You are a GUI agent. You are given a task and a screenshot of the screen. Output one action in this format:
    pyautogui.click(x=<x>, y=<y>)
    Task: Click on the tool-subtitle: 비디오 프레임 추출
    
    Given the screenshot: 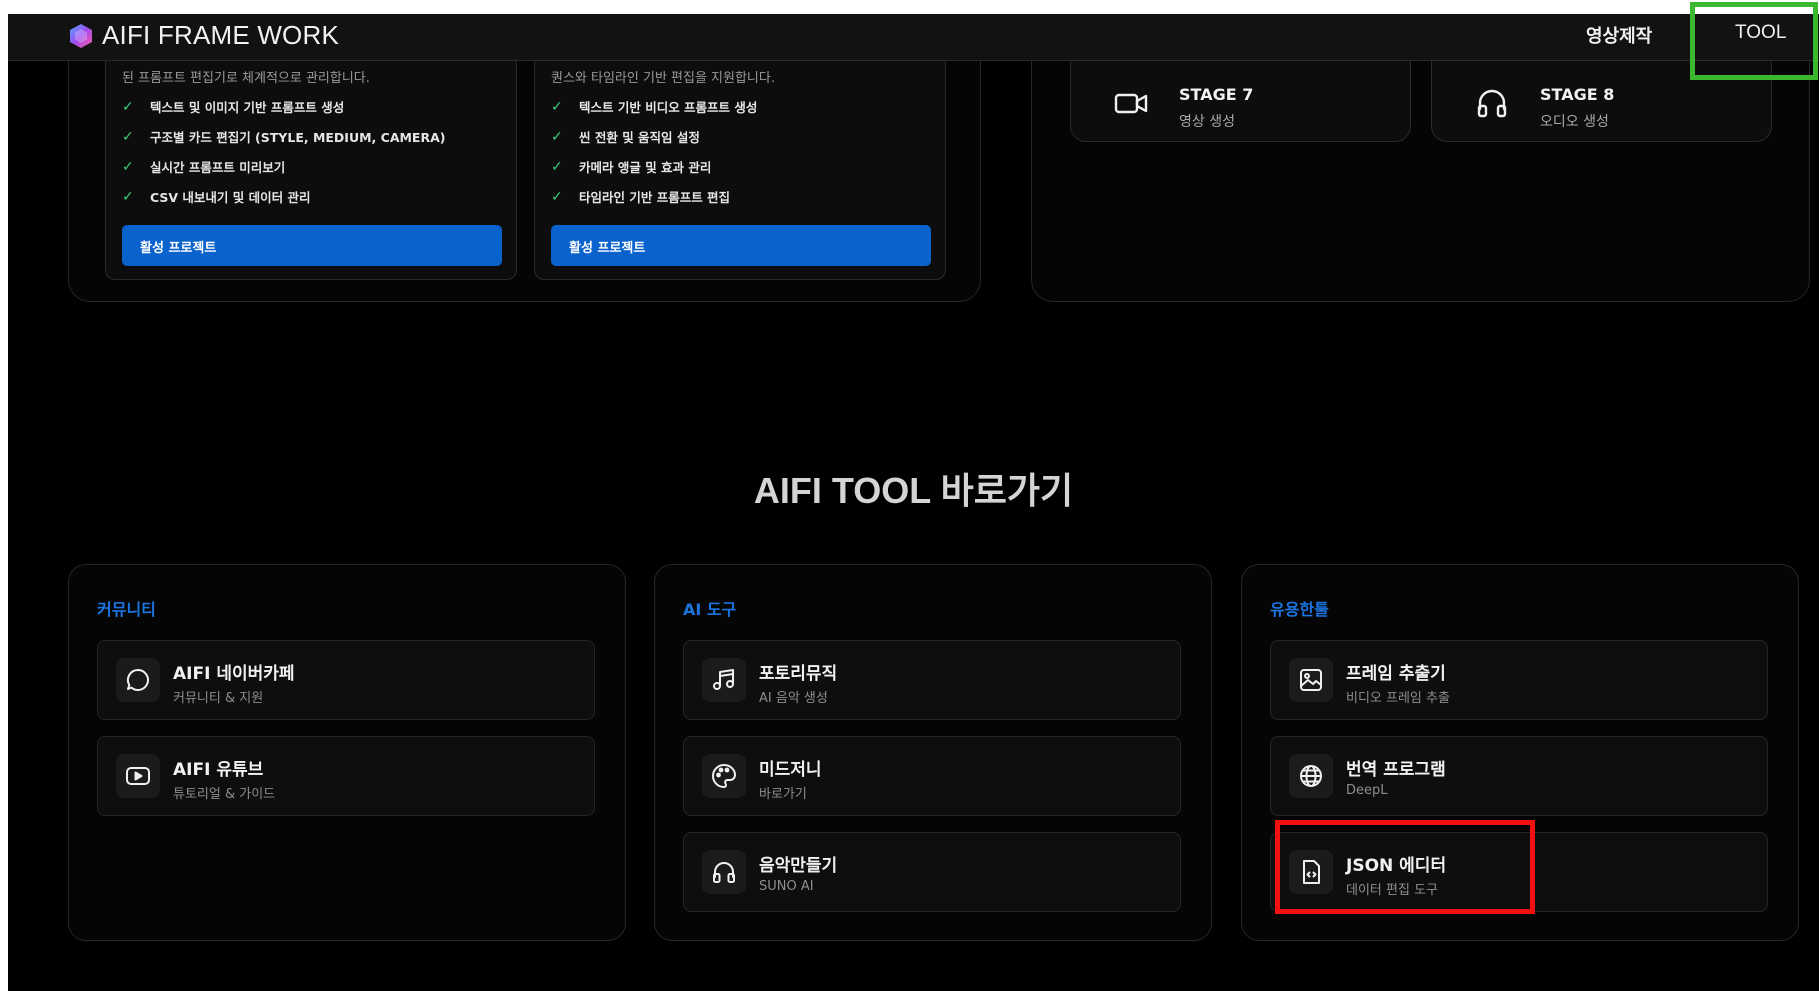 What is the action you would take?
    pyautogui.click(x=1398, y=698)
    